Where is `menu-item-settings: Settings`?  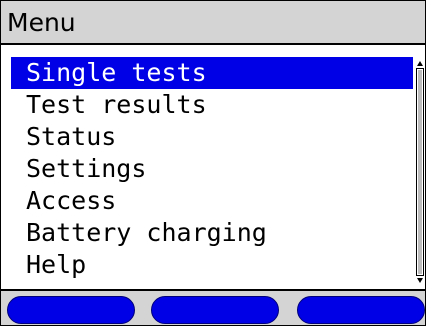
menu-item-settings: Settings is located at coordinates (212, 169).